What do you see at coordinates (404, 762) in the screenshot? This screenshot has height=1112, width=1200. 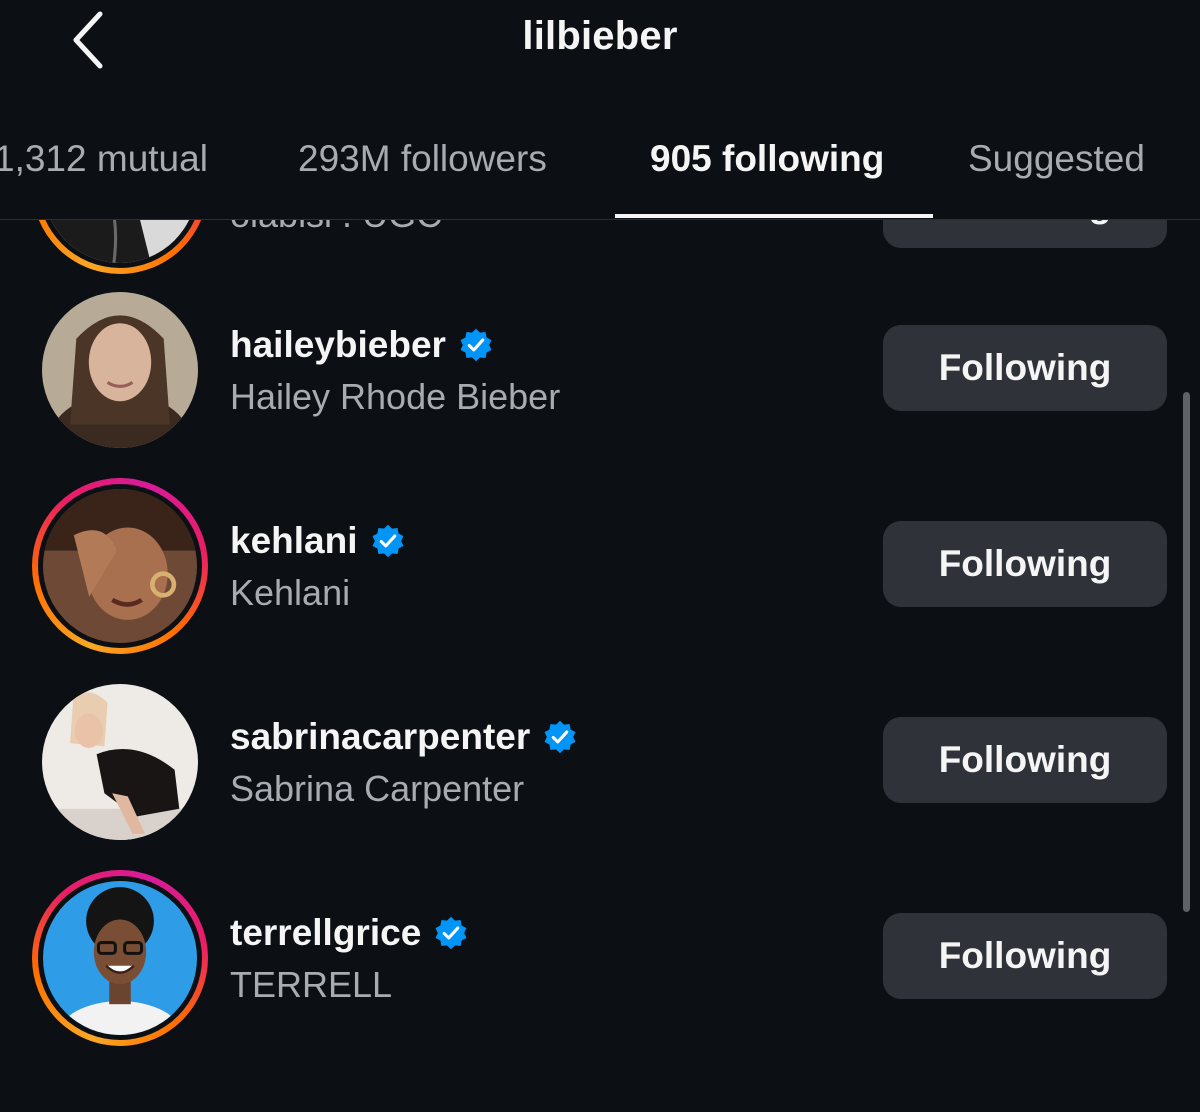 I see `user-info: sabrinacarpenter Sabrina Carpenter` at bounding box center [404, 762].